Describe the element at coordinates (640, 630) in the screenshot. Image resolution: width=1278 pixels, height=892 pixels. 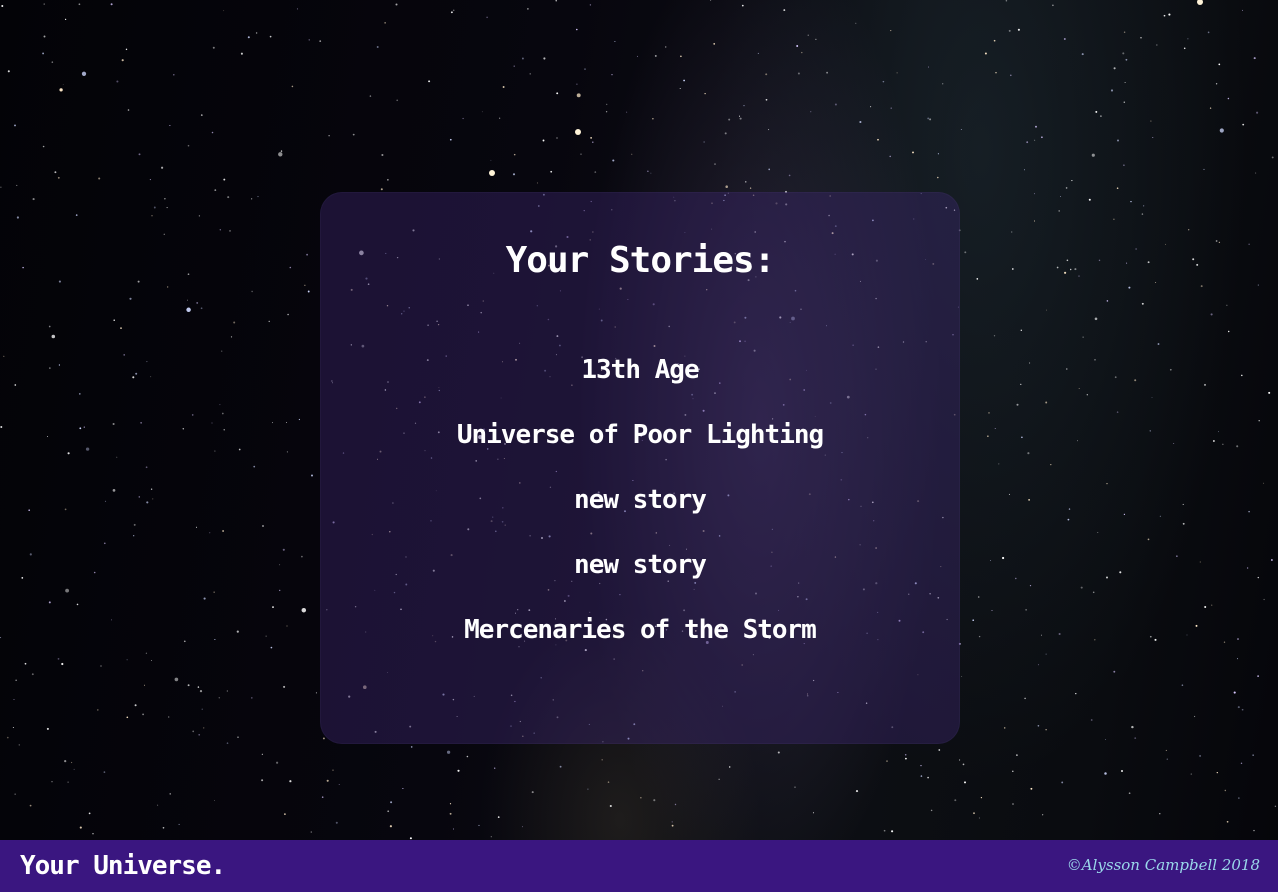
I see `story-link: Mercenaries of the Storm` at that location.